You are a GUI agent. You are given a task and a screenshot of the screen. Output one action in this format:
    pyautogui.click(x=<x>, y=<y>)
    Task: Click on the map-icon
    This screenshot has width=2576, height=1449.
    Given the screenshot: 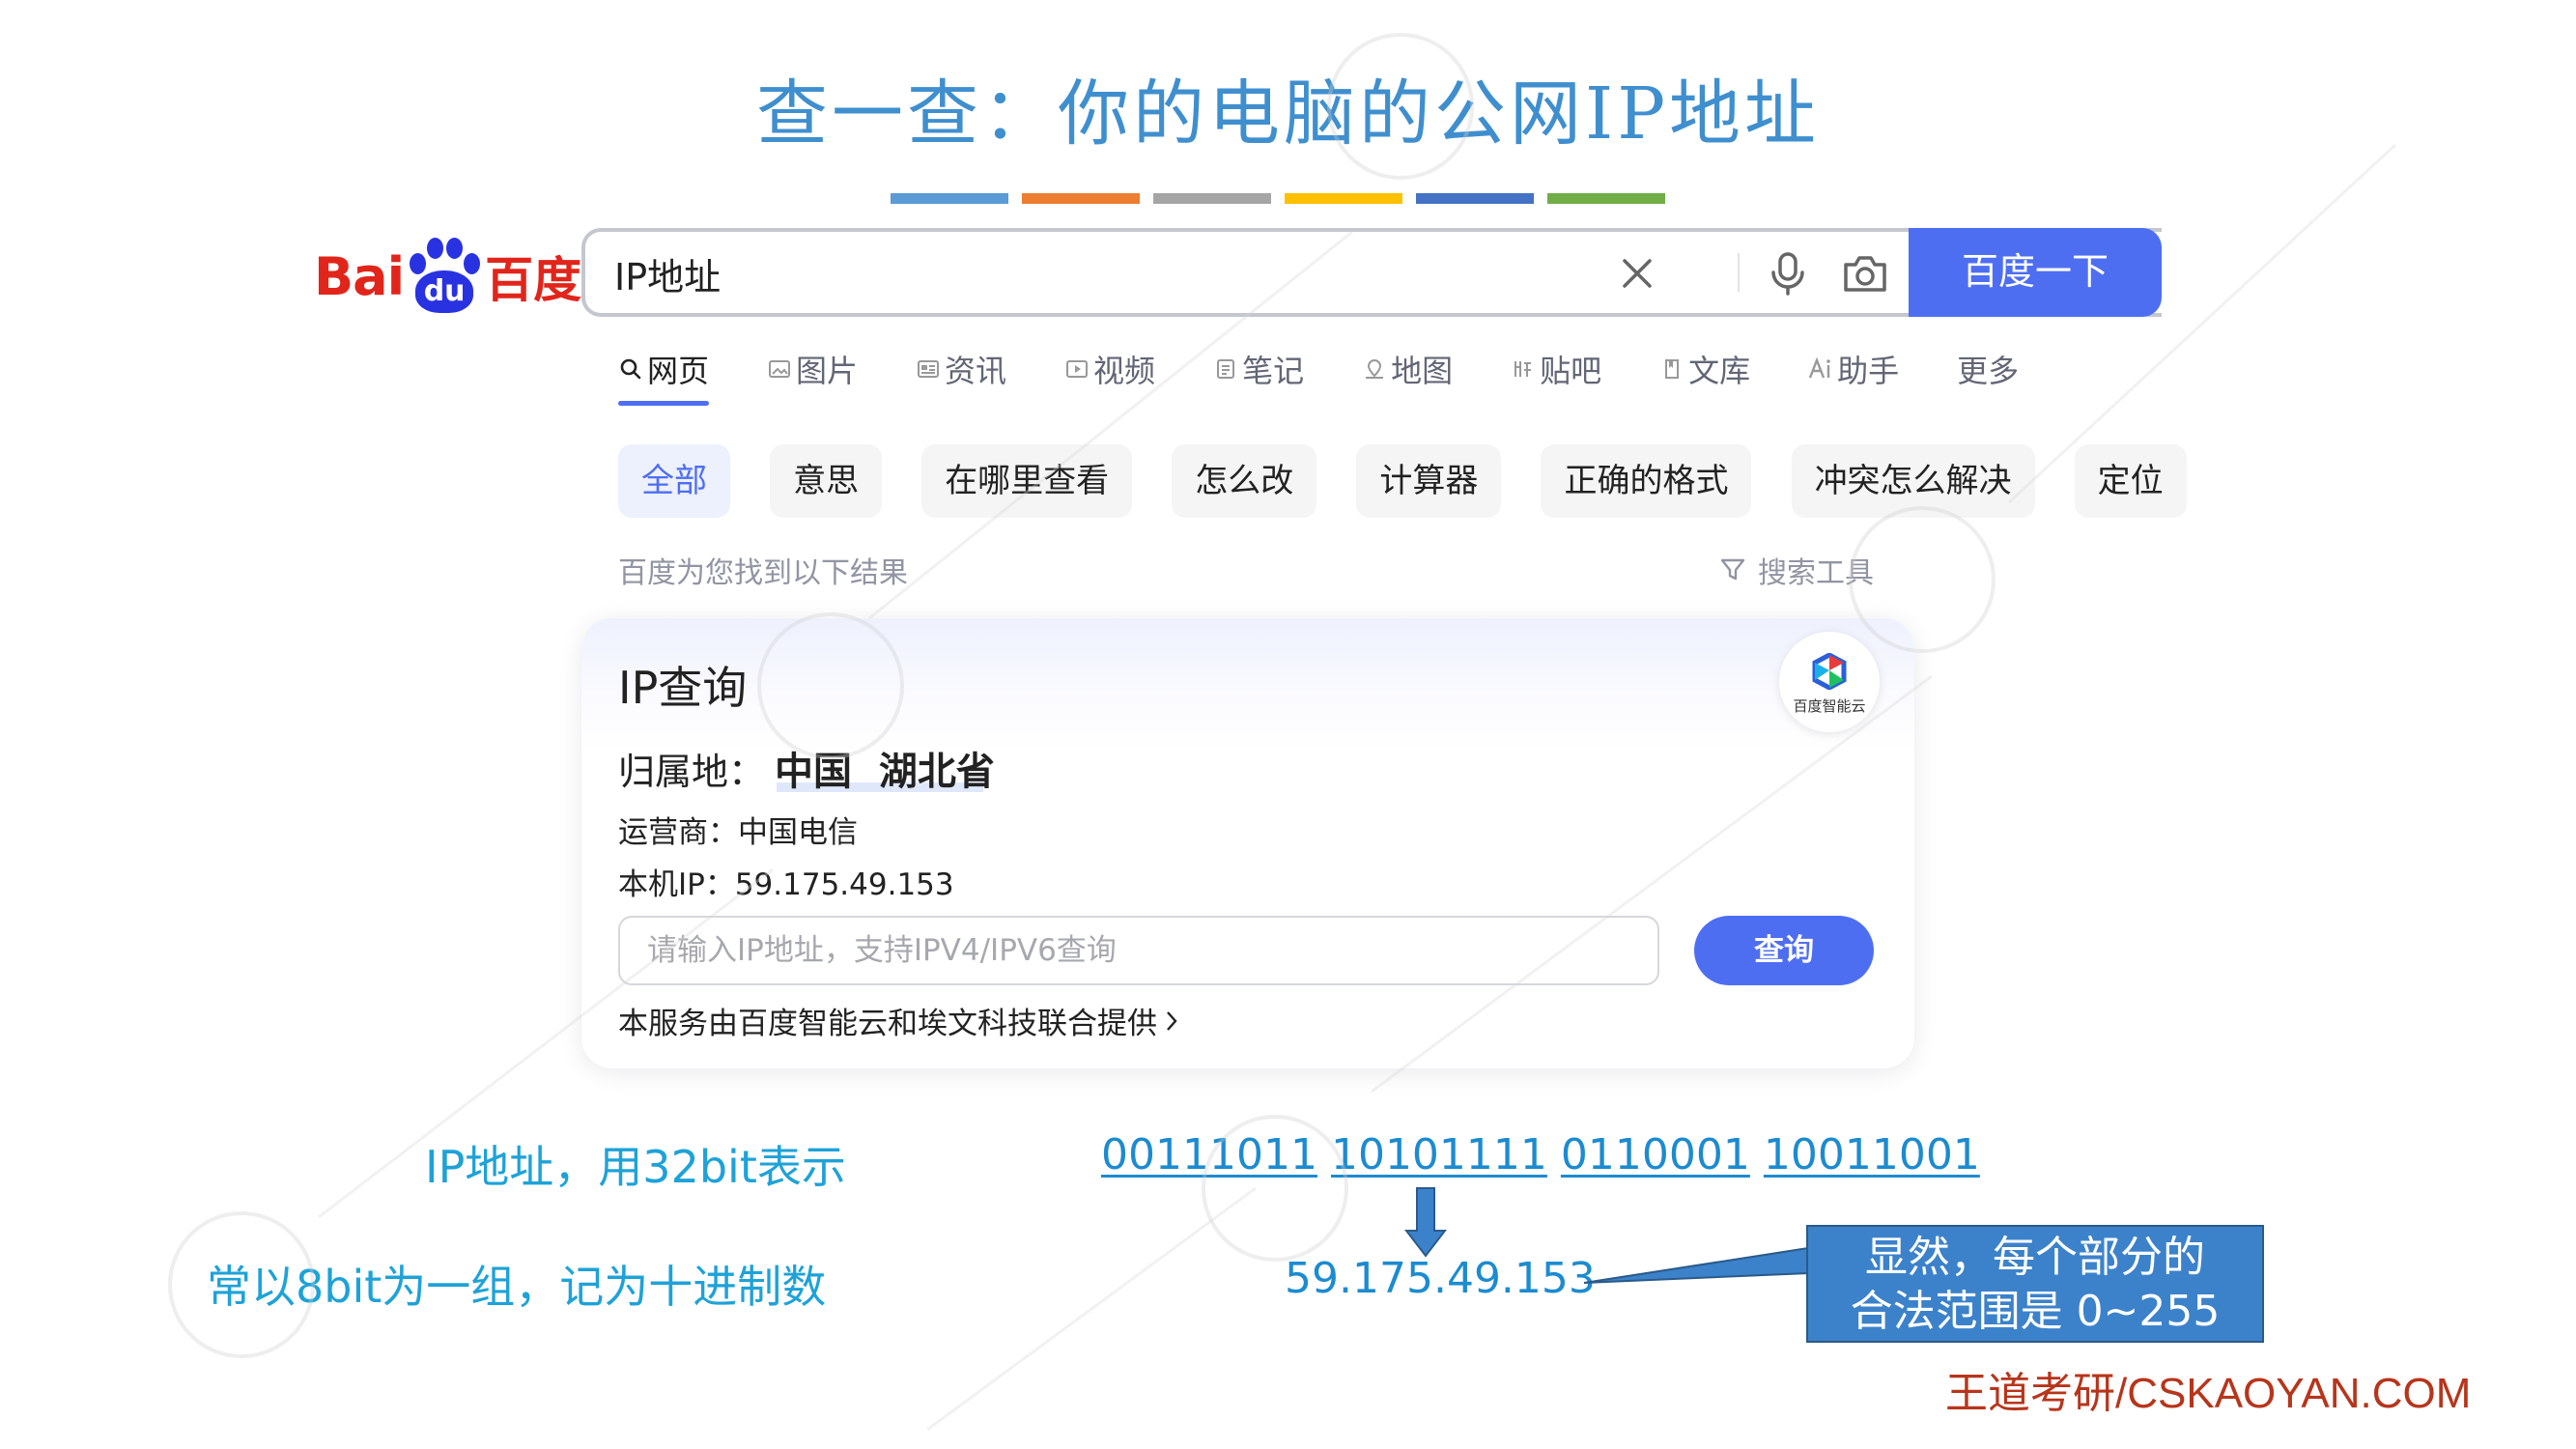 What is the action you would take?
    pyautogui.click(x=1374, y=369)
    